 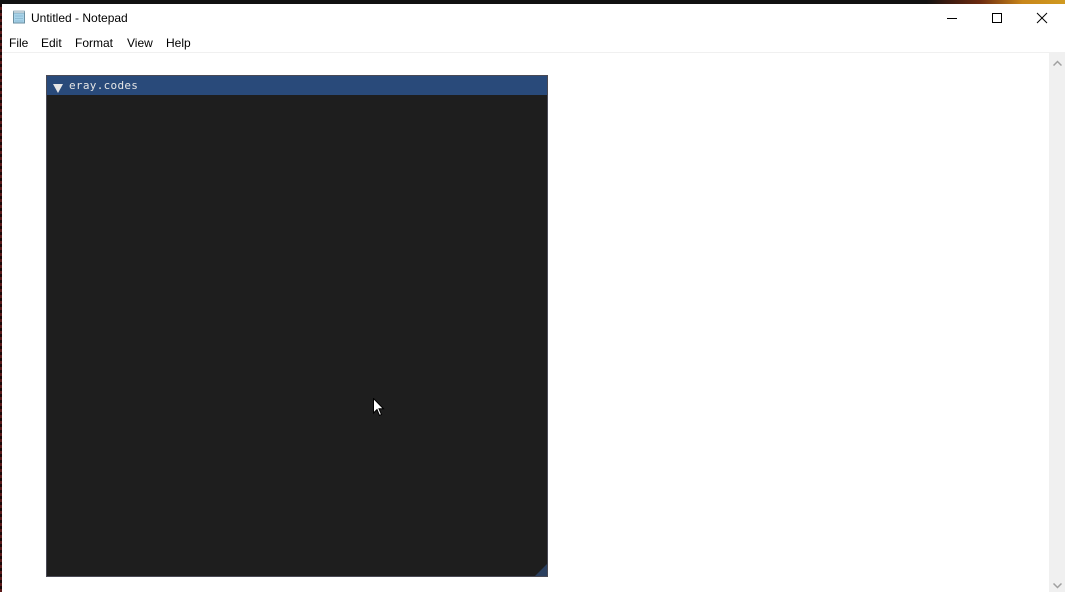 What do you see at coordinates (19, 17) in the screenshot?
I see `notepad-icon` at bounding box center [19, 17].